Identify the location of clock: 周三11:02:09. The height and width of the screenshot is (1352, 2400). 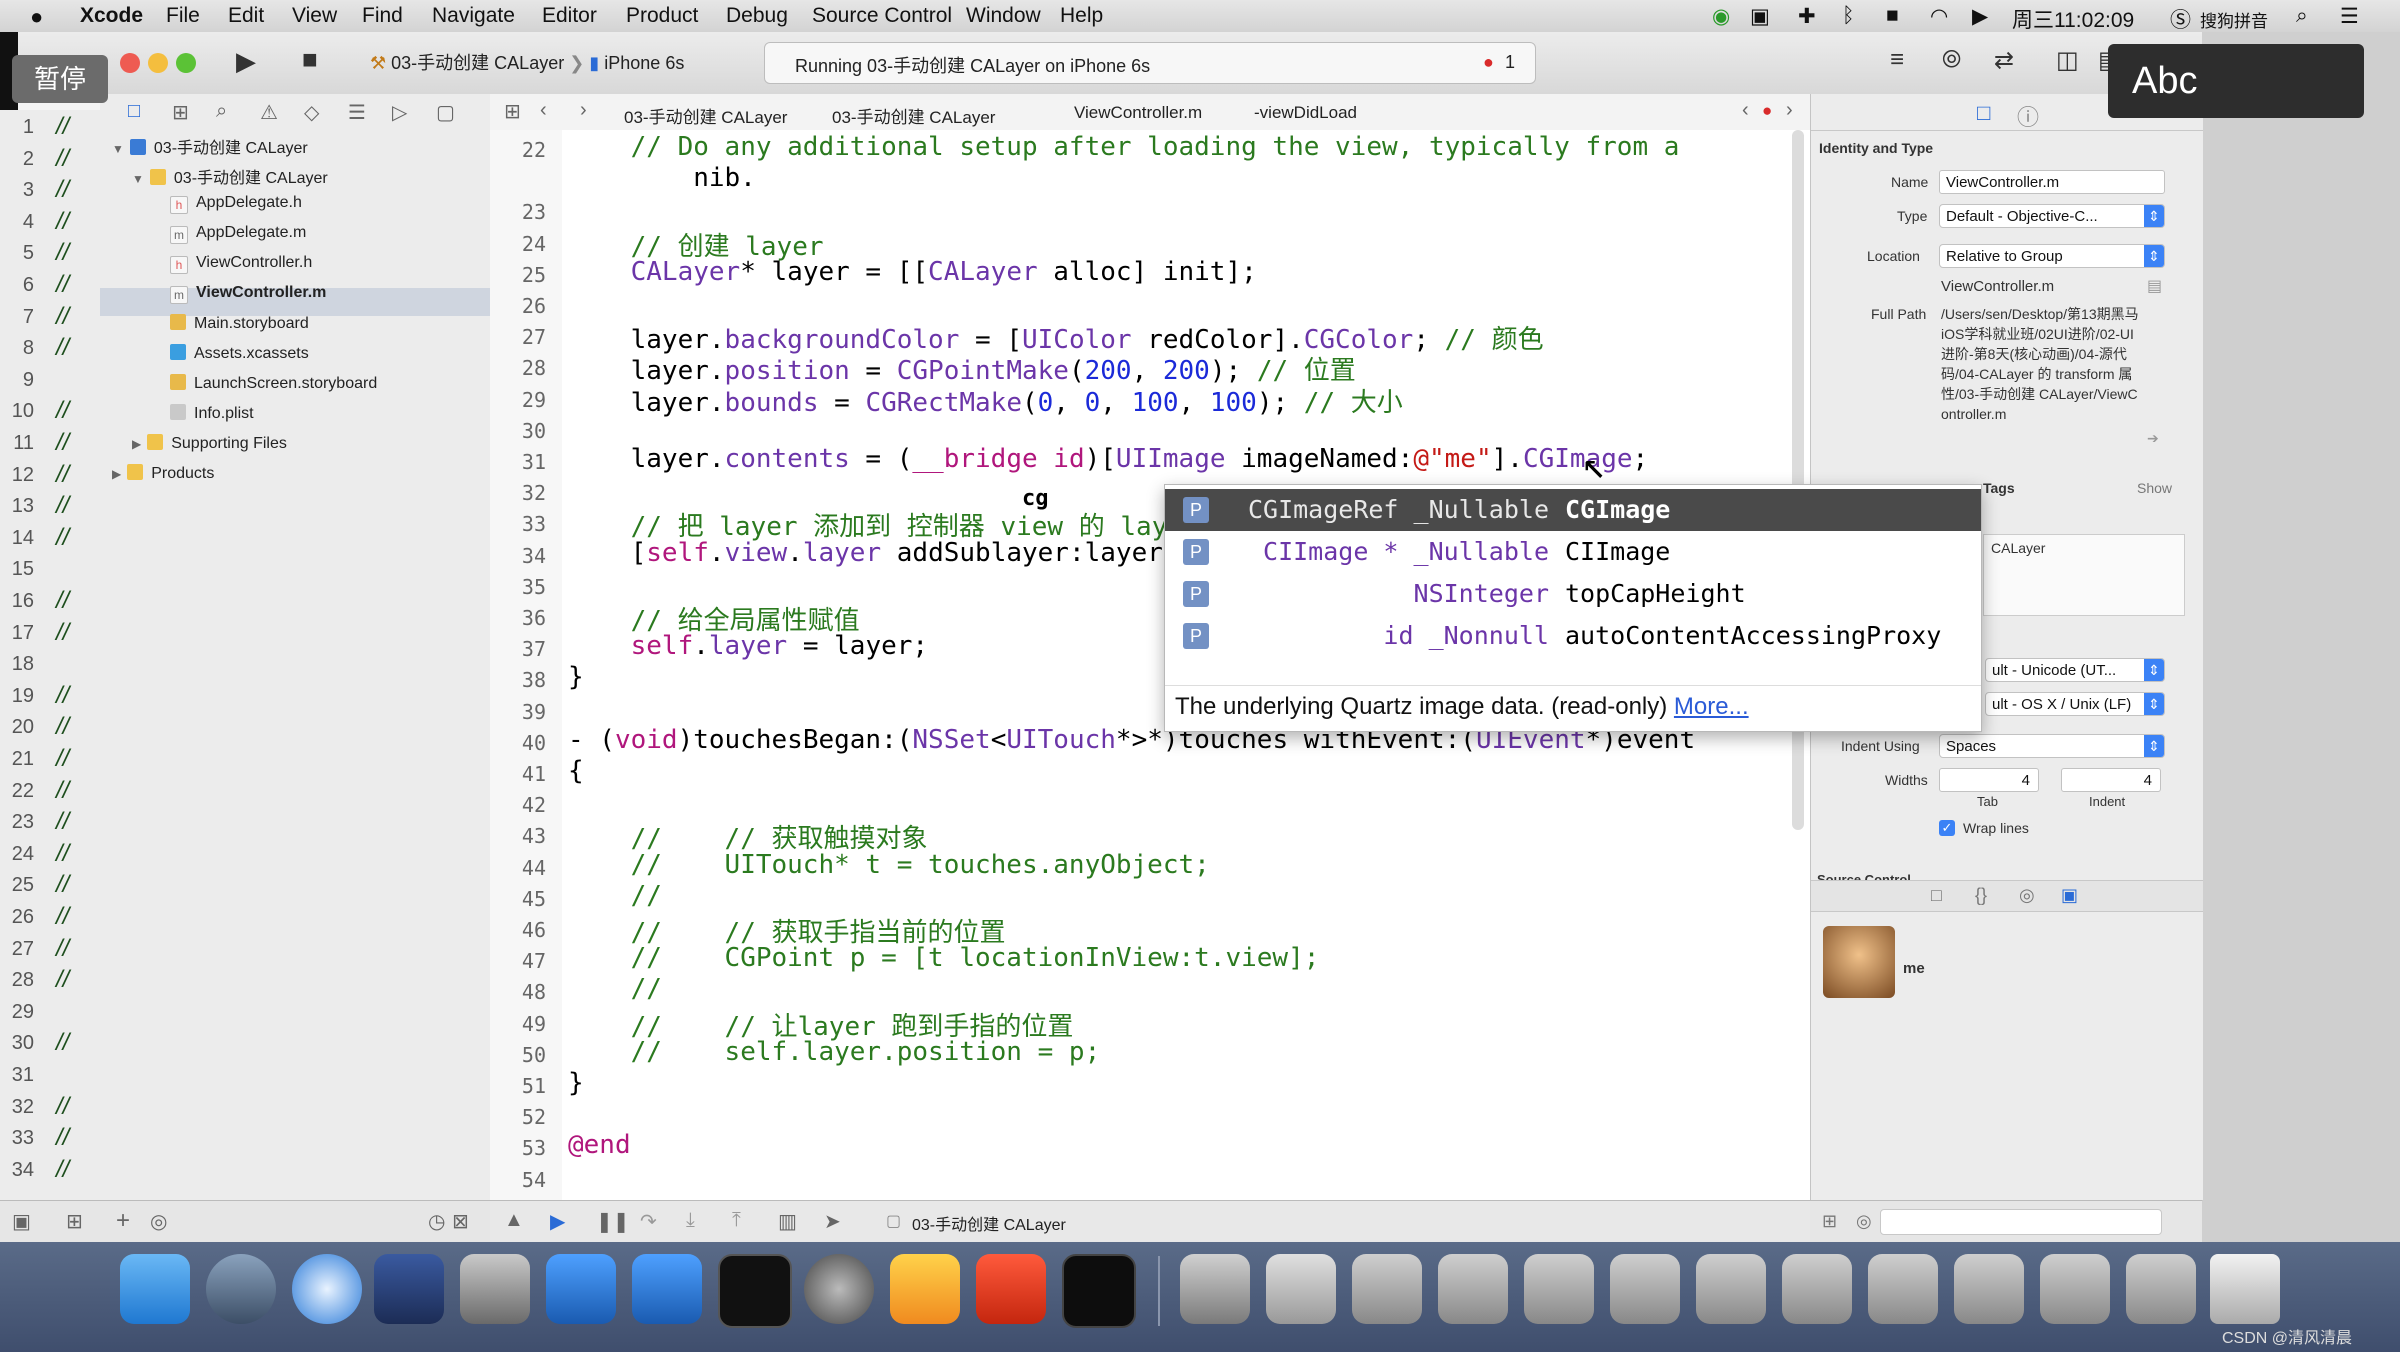
(2073, 19).